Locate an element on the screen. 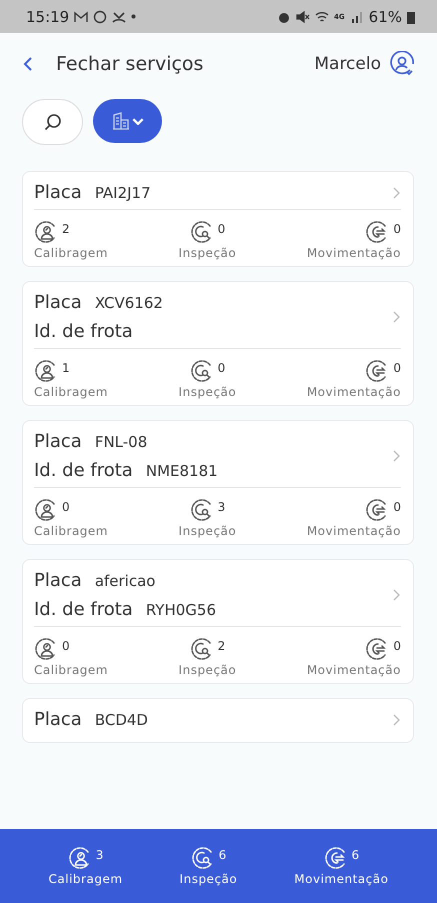 This screenshot has width=437, height=903. vehicle-card: Placa afericao Id. de frota RYH0G56 0 Calibragem 2 Inspeção 0 Movimentação is located at coordinates (218, 621).